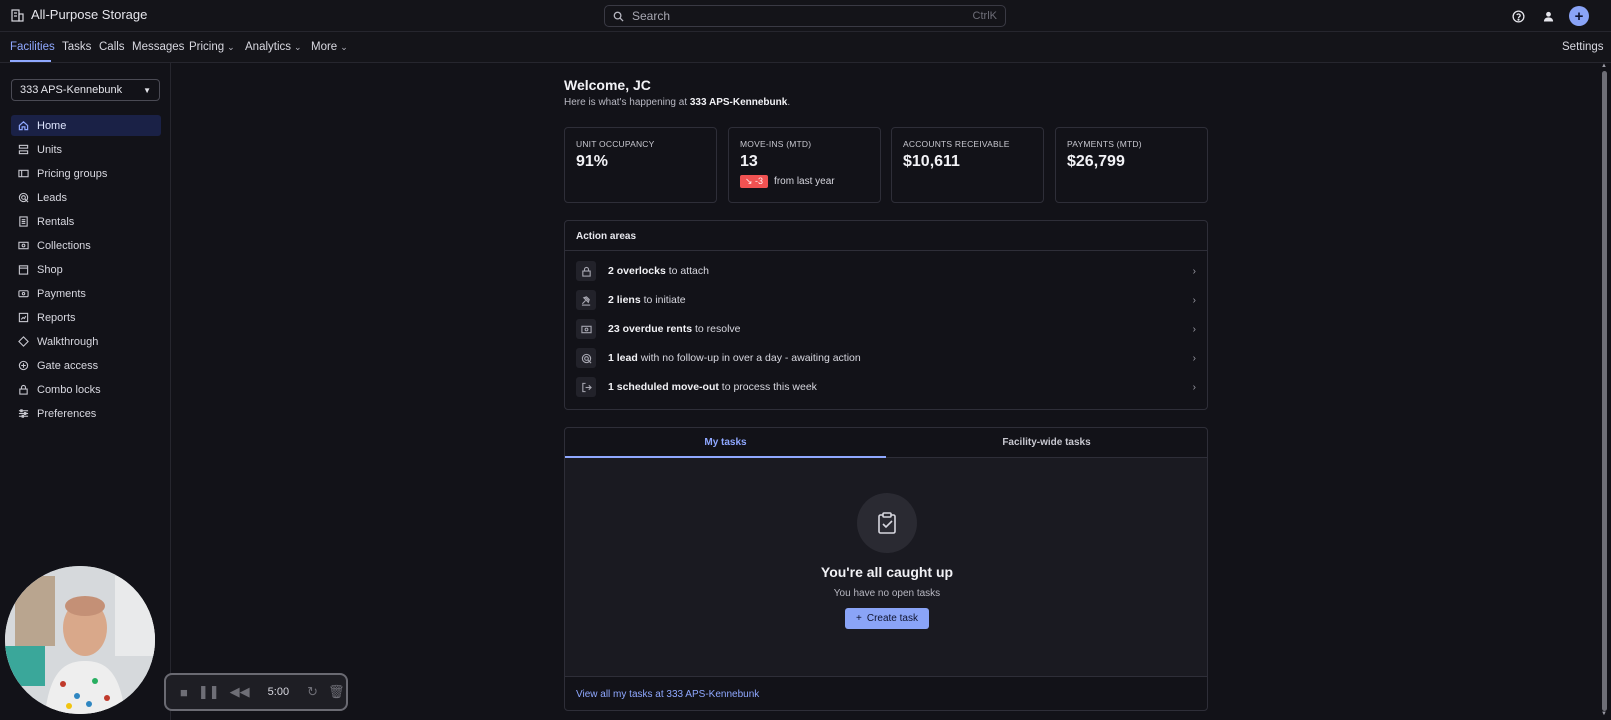 The image size is (1611, 720). Describe the element at coordinates (887, 523) in the screenshot. I see `clipboard-check-icon` at that location.